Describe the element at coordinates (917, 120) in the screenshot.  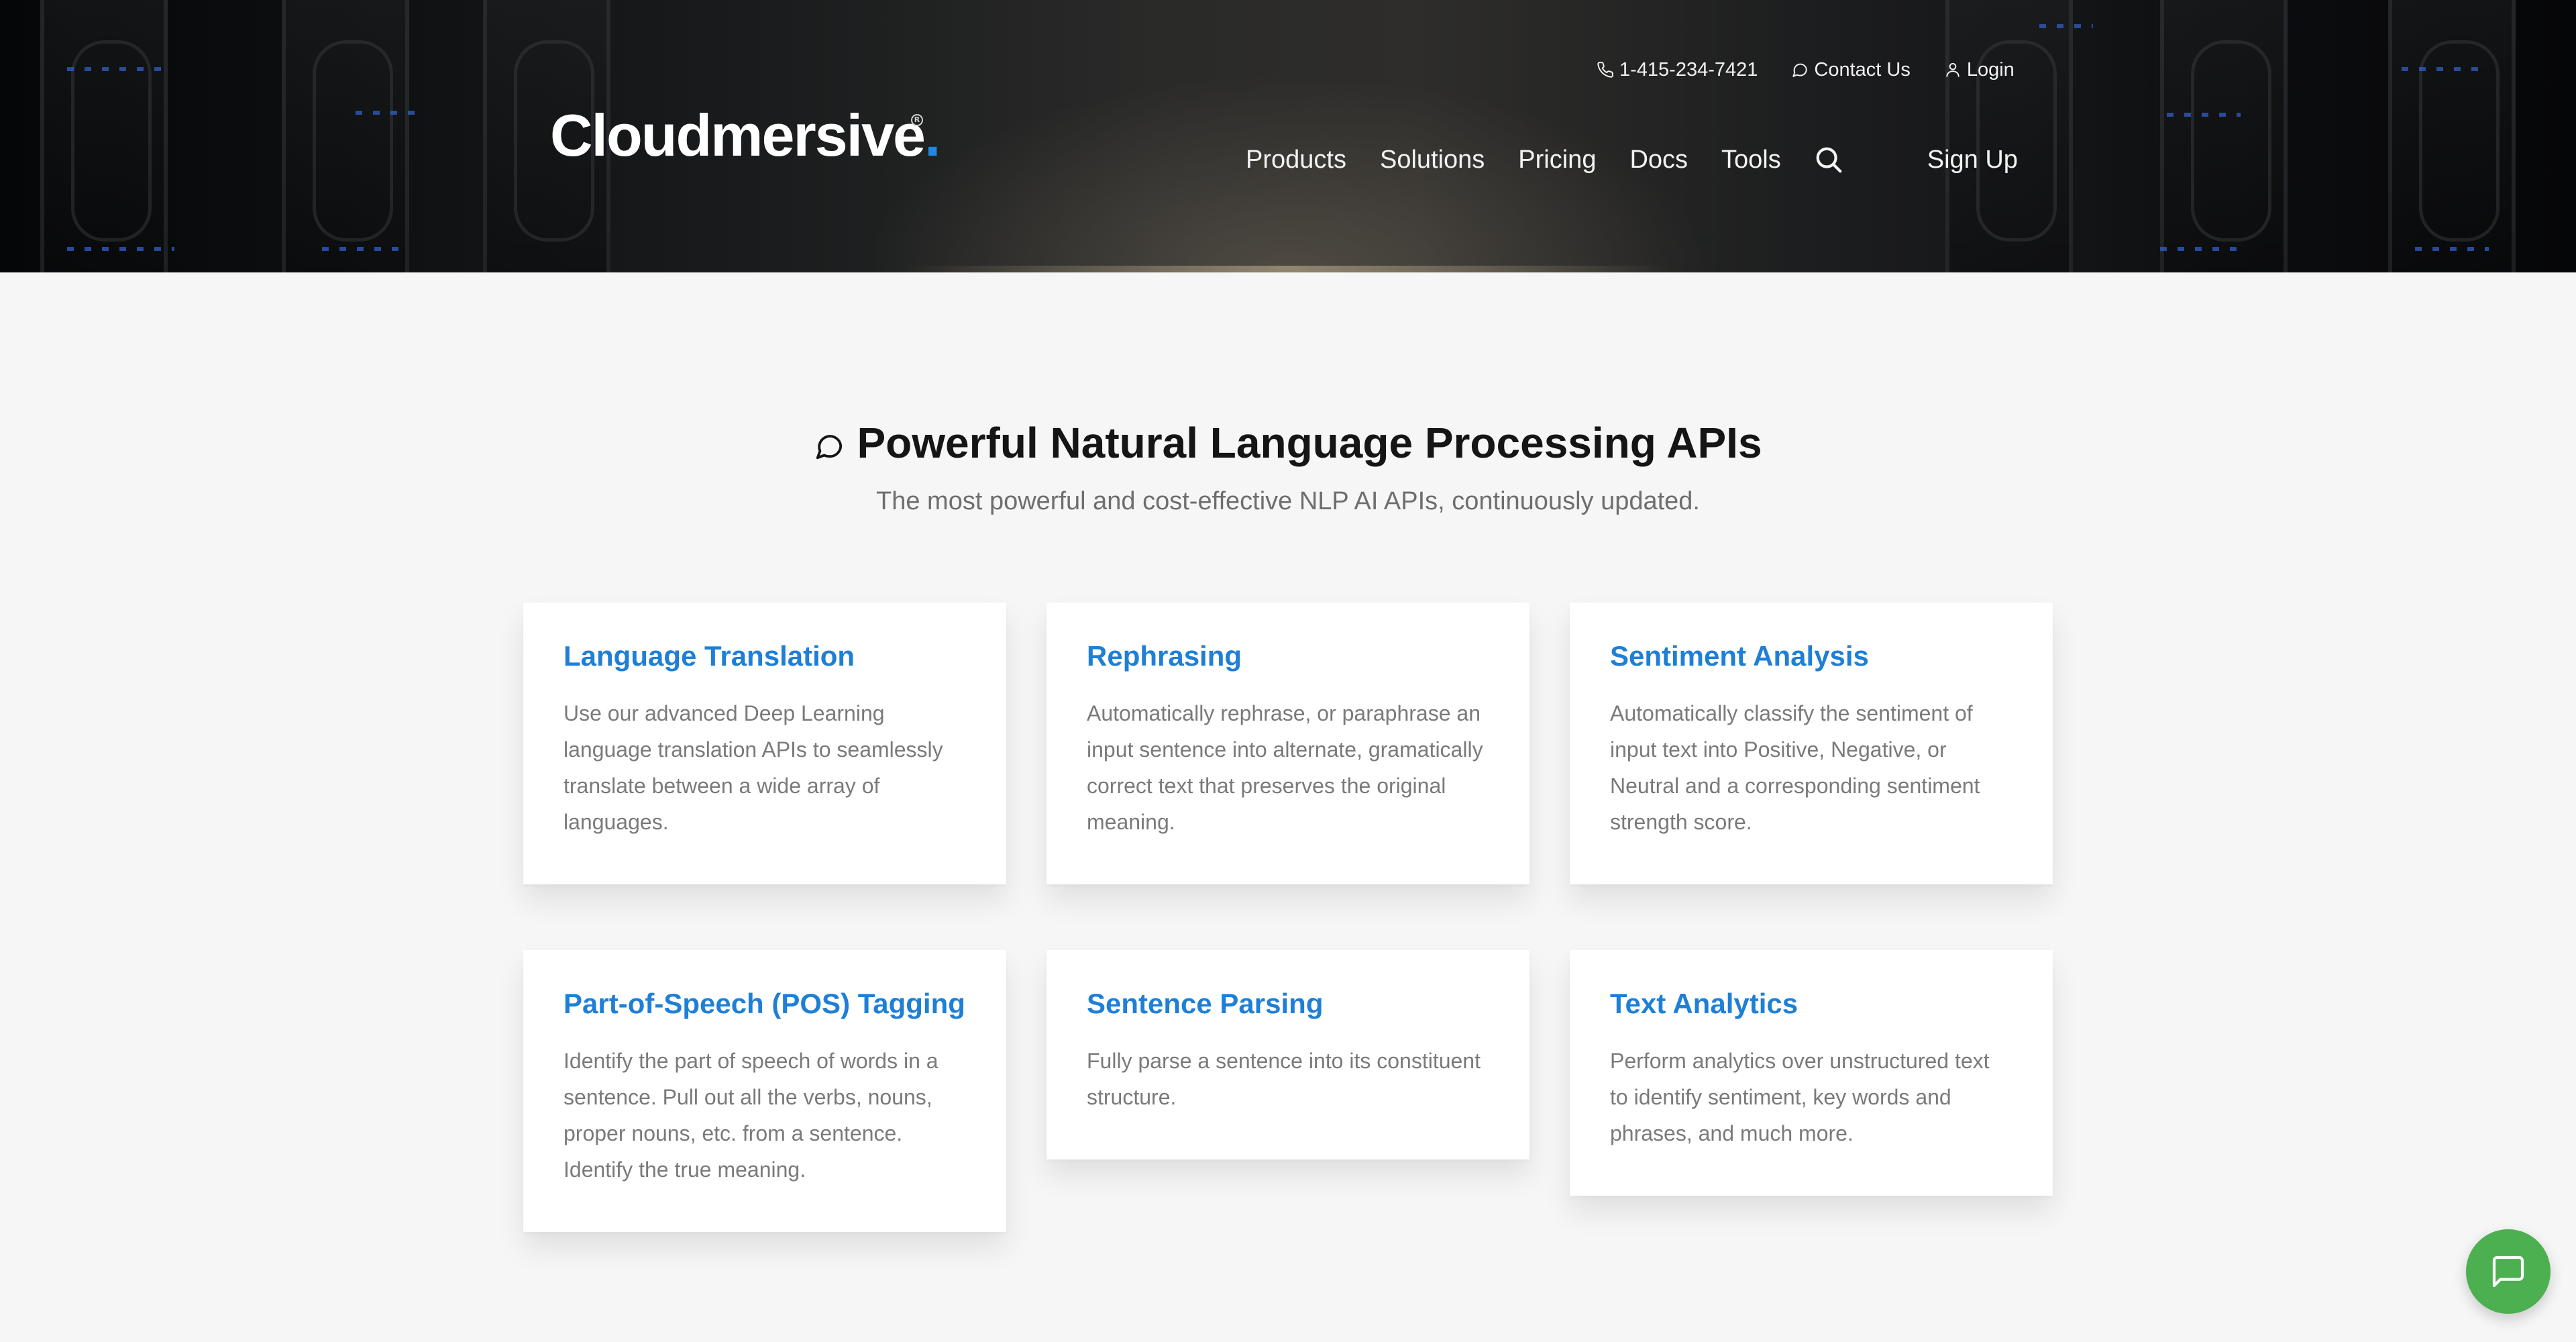
I see `registered-mark-icon: R` at that location.